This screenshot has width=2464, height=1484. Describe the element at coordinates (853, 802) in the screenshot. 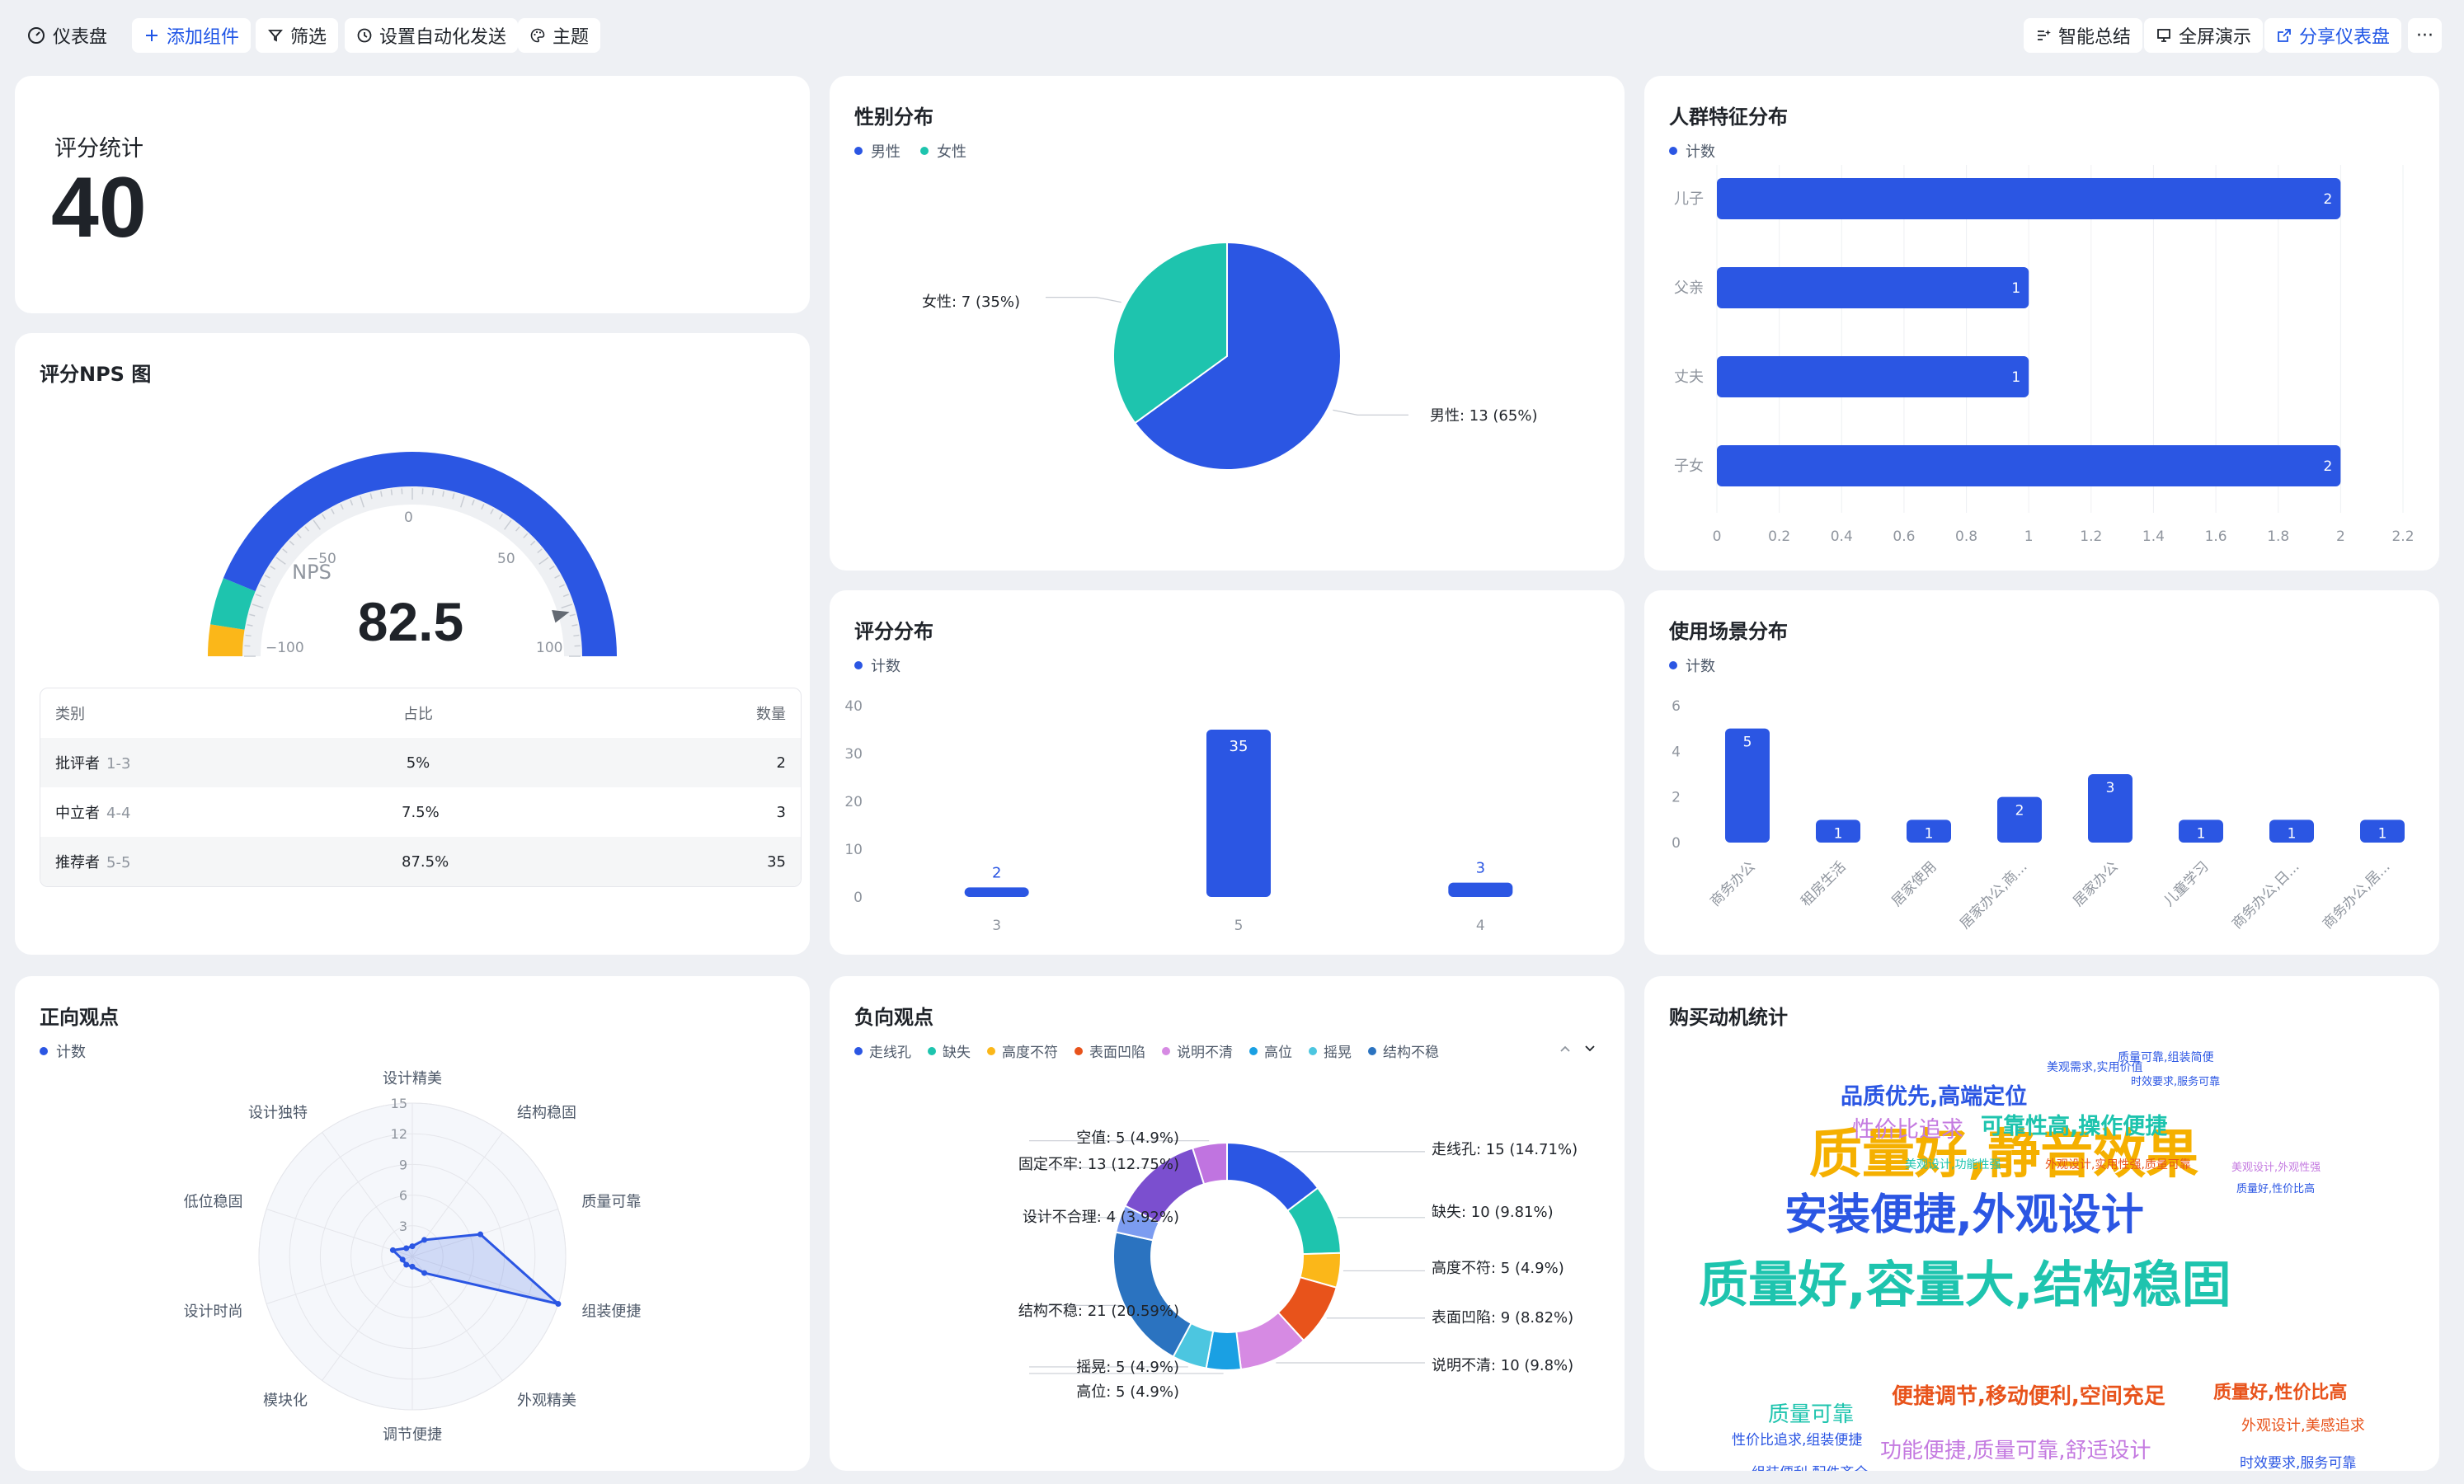

I see `y-tick-label: 20` at that location.